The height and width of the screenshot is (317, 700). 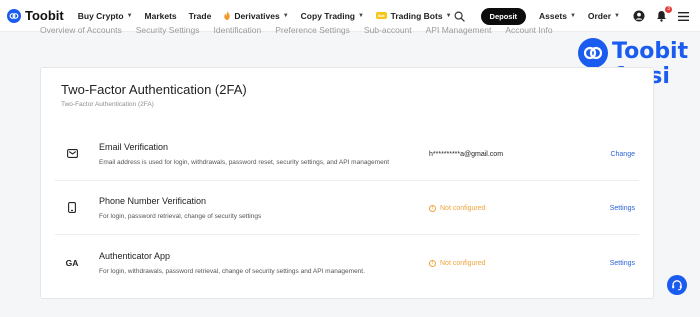 I want to click on tab-api-management: API Management, so click(x=459, y=30).